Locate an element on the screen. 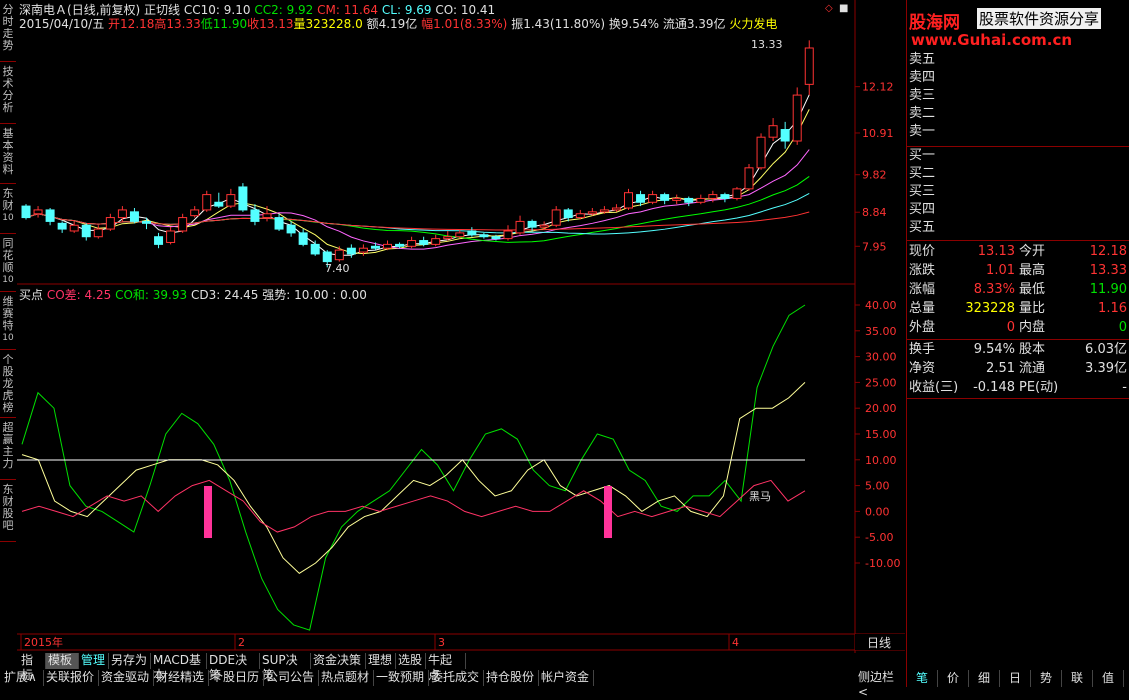 The width and height of the screenshot is (1129, 700). quote-label: 外盘 is located at coordinates (922, 327).